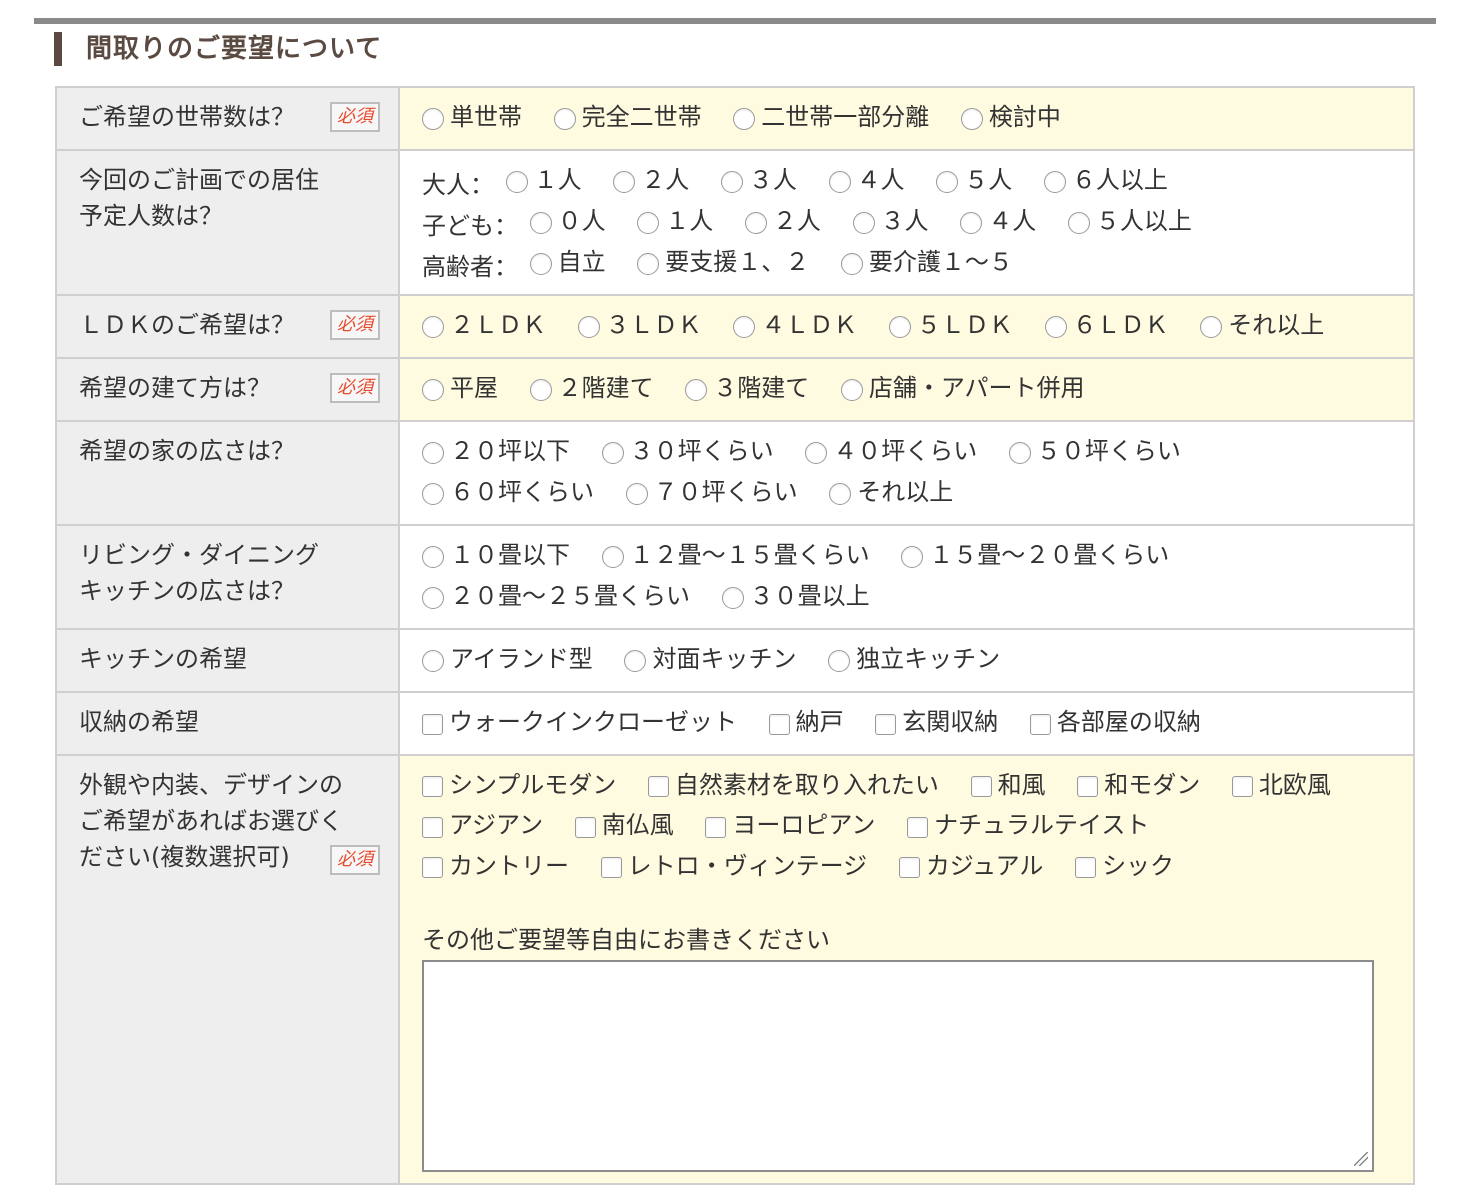  What do you see at coordinates (460, 388) in the screenshot?
I see `build-type-option: 平屋` at bounding box center [460, 388].